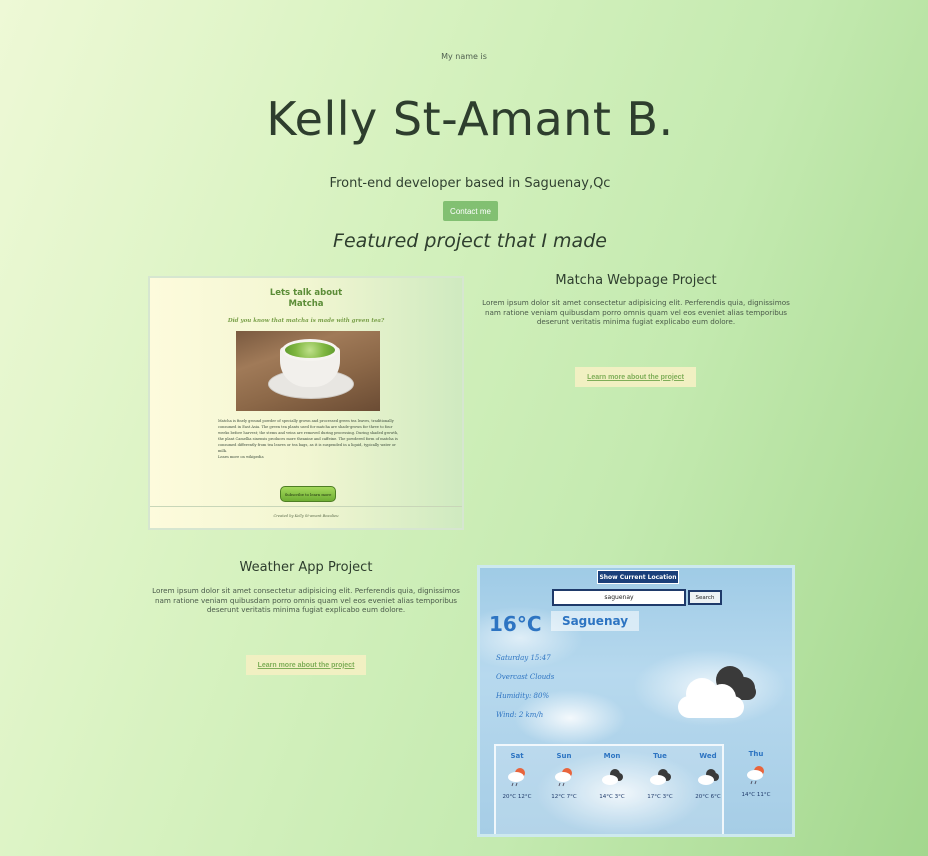 The height and width of the screenshot is (856, 928). What do you see at coordinates (660, 756) in the screenshot?
I see `forecast-day-name: Tue` at bounding box center [660, 756].